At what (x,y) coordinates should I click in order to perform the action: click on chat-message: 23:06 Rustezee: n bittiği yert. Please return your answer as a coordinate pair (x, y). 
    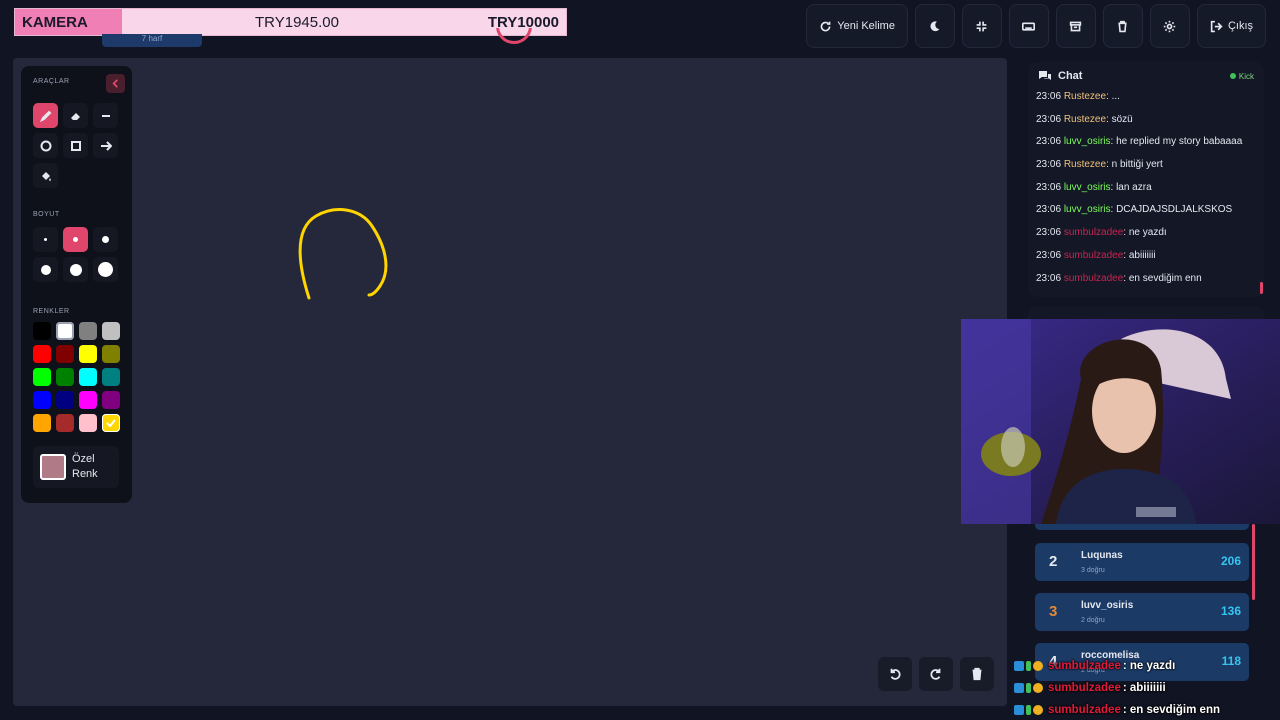
    Looking at the image, I should click on (1099, 165).